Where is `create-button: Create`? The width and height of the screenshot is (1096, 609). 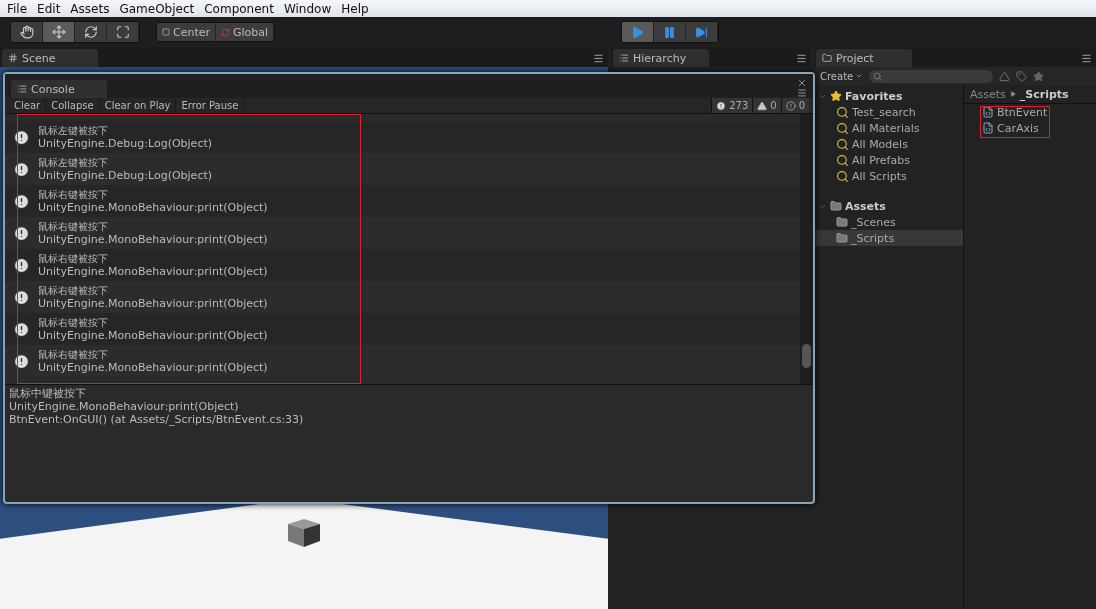 create-button: Create is located at coordinates (842, 76).